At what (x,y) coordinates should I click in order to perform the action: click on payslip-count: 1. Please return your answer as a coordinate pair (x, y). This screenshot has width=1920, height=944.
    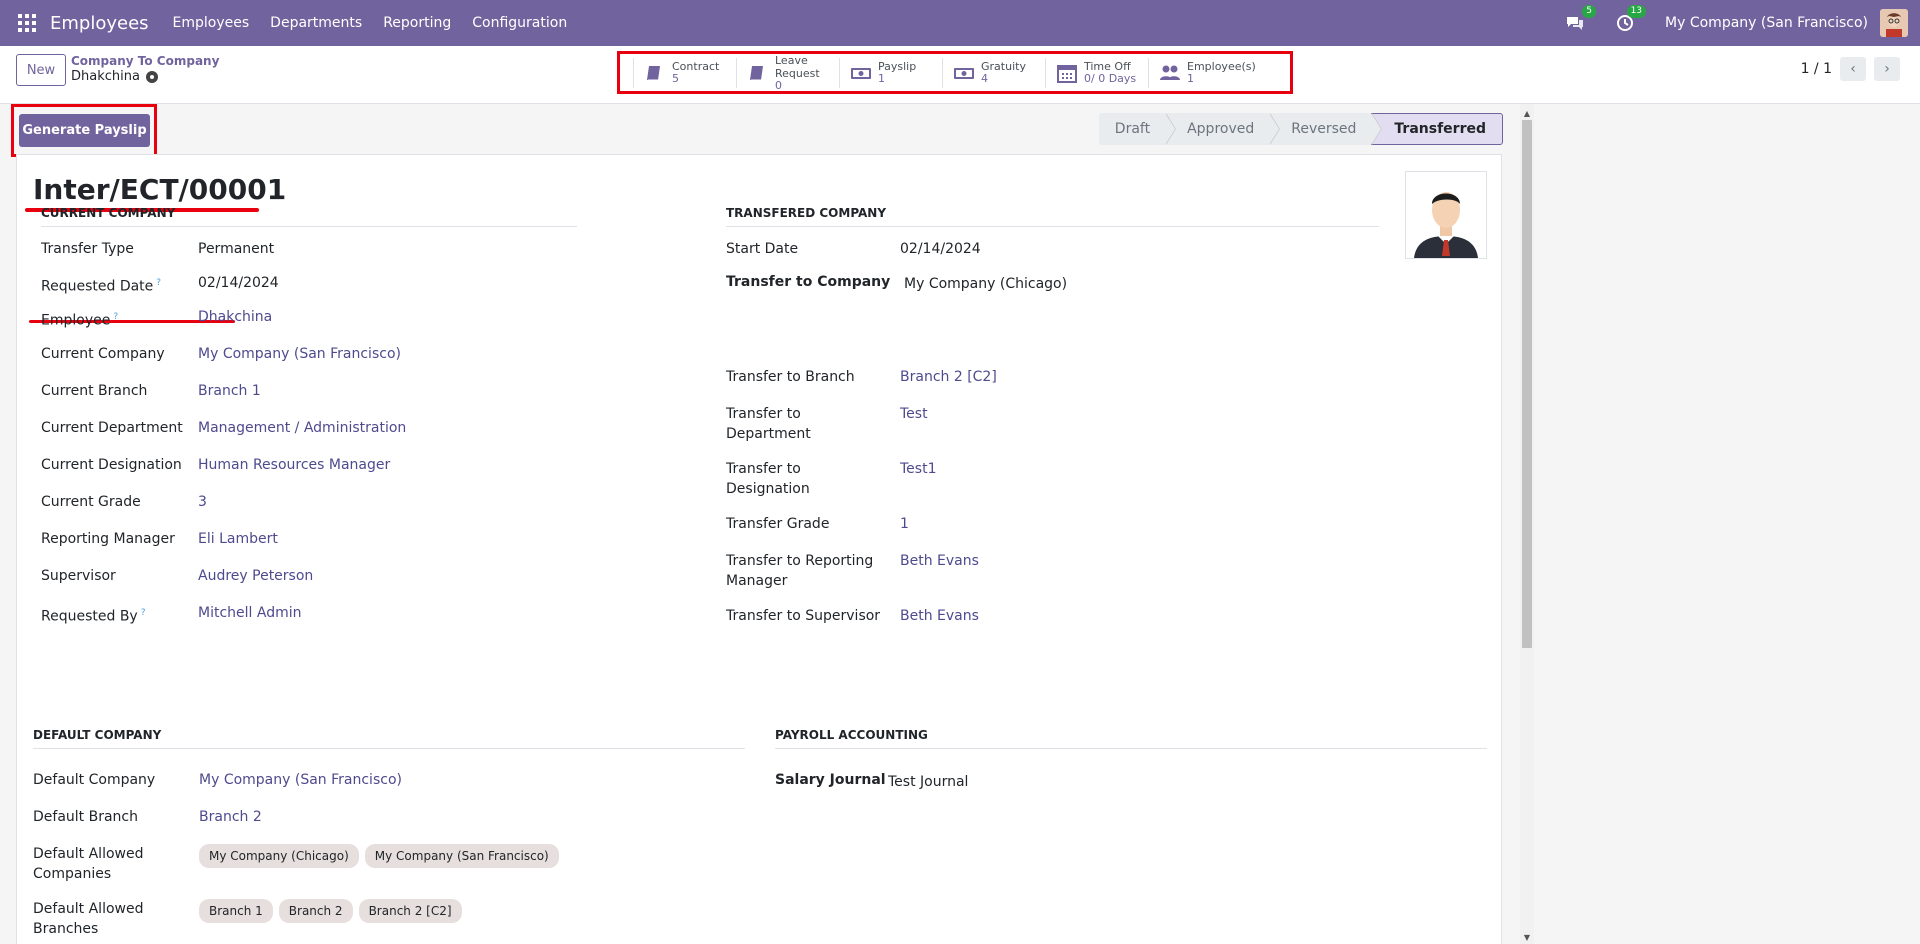
    Looking at the image, I should click on (881, 78).